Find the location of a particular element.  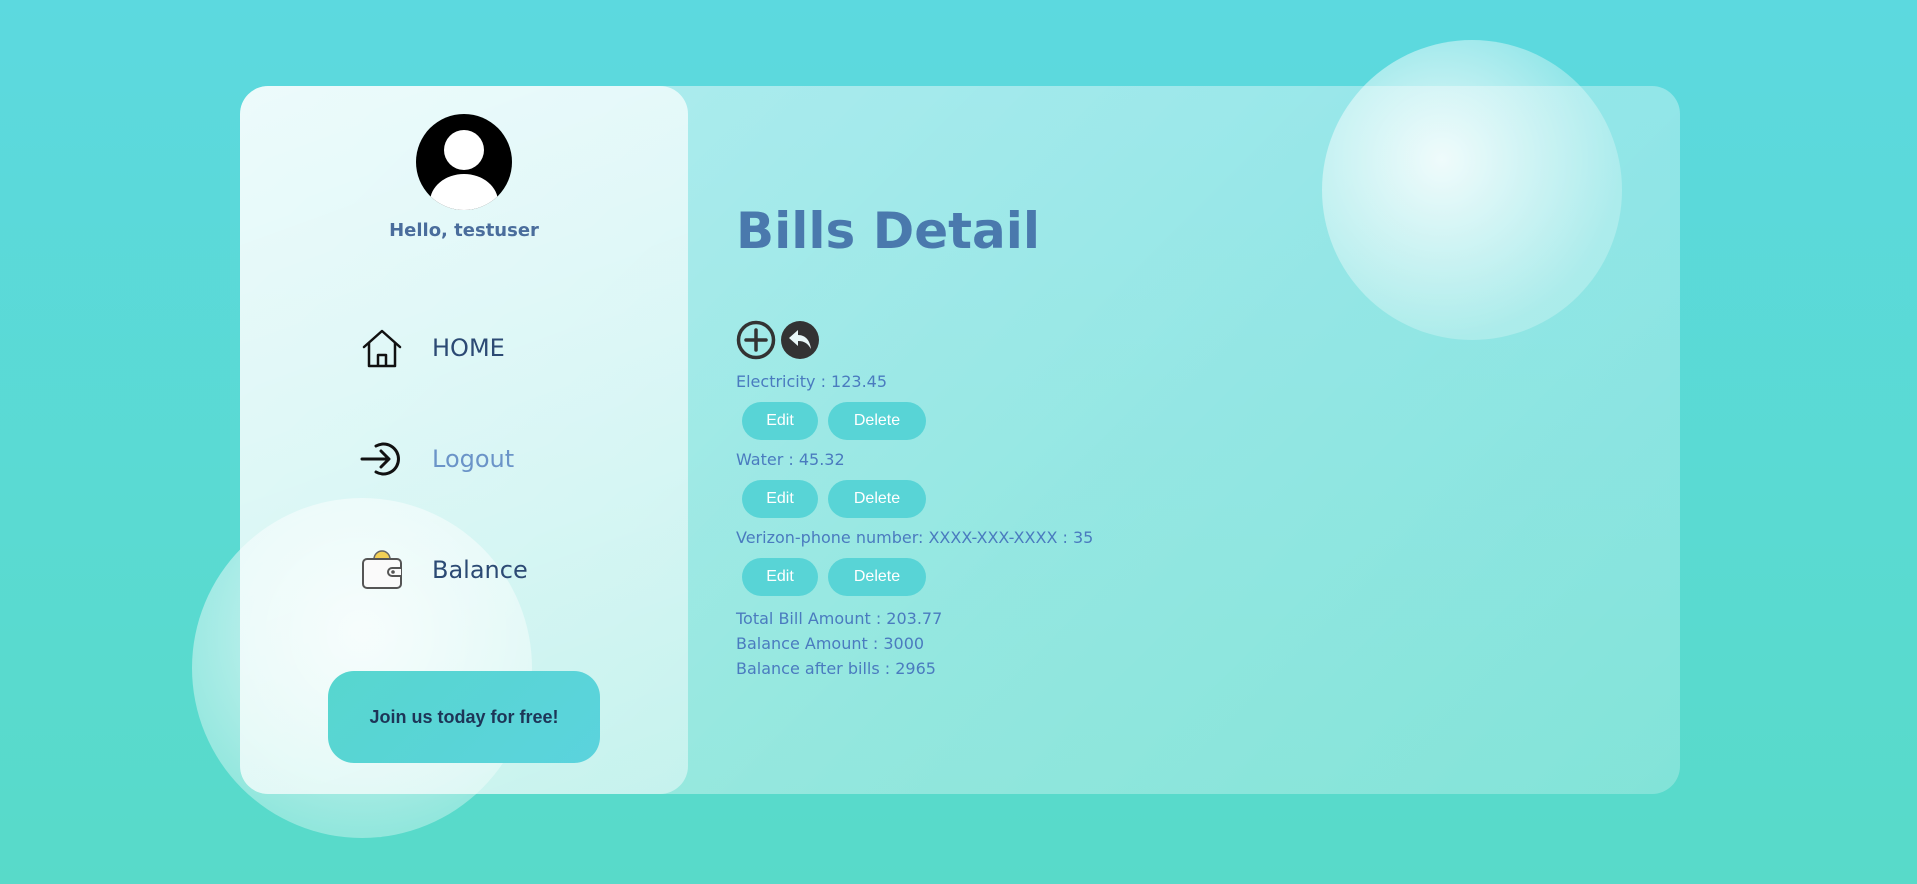

sidebar-item-balance: Balance is located at coordinates (444, 570).